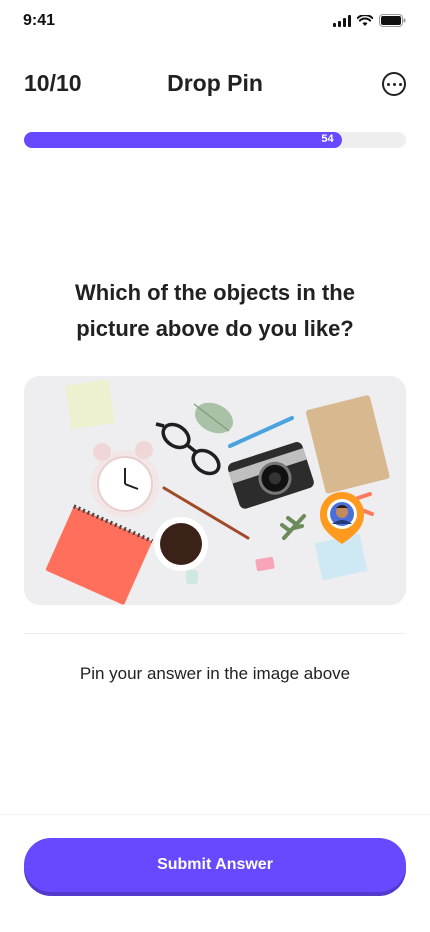 This screenshot has height=932, width=430. What do you see at coordinates (215, 865) in the screenshot?
I see `submit-answer-button: Submit Answer` at bounding box center [215, 865].